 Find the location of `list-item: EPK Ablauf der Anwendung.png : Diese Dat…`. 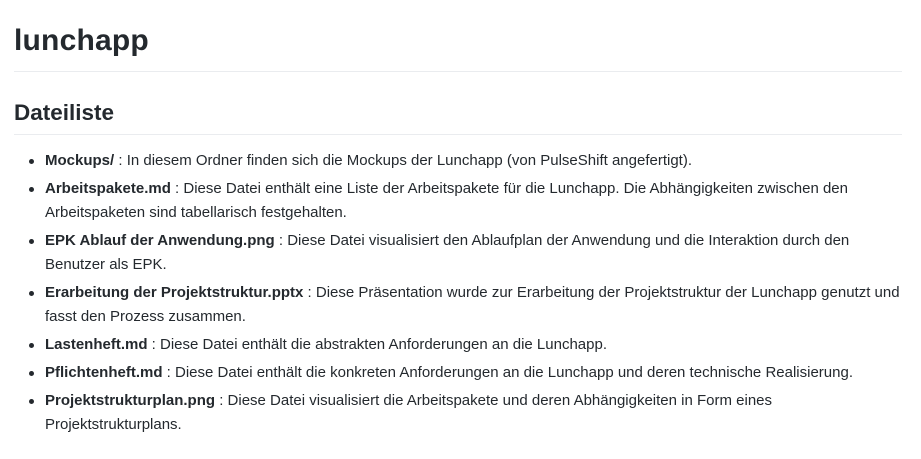

list-item: EPK Ablauf der Anwendung.png : Diese Dat… is located at coordinates (465, 253).